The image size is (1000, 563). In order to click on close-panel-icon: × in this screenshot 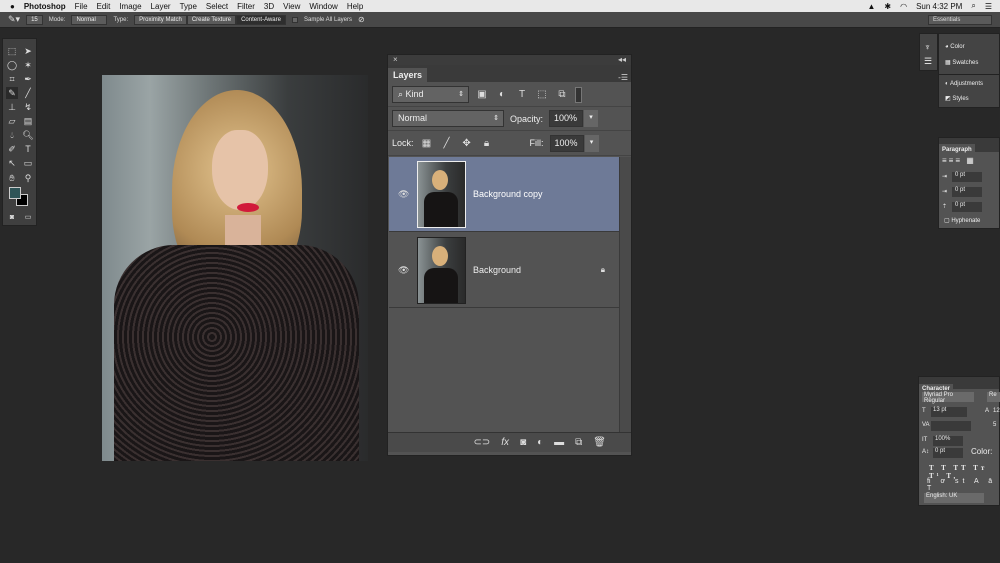, I will do `click(395, 60)`.